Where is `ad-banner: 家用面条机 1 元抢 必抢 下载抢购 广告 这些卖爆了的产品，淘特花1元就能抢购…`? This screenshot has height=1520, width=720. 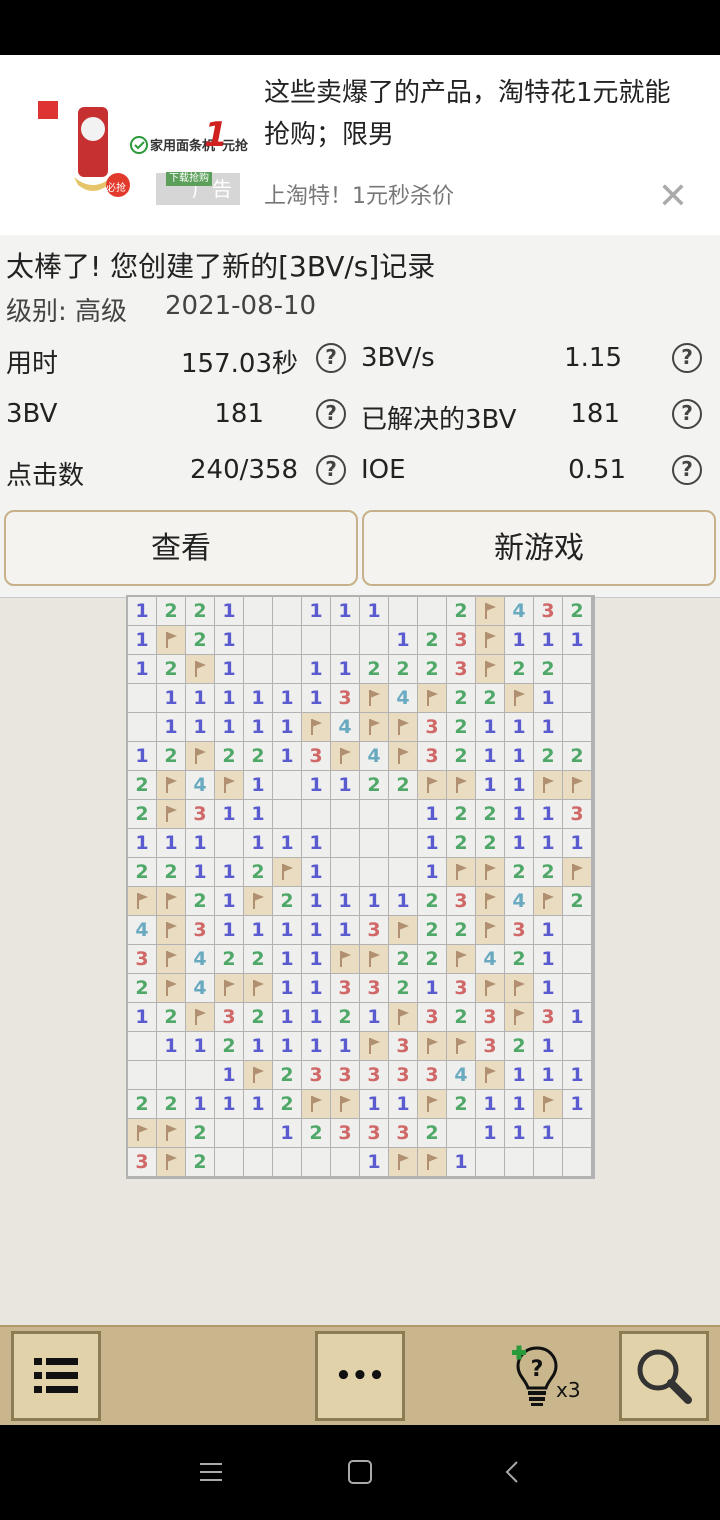 ad-banner: 家用面条机 1 元抢 必抢 下载抢购 广告 这些卖爆了的产品，淘特花1元就能抢购… is located at coordinates (360, 145).